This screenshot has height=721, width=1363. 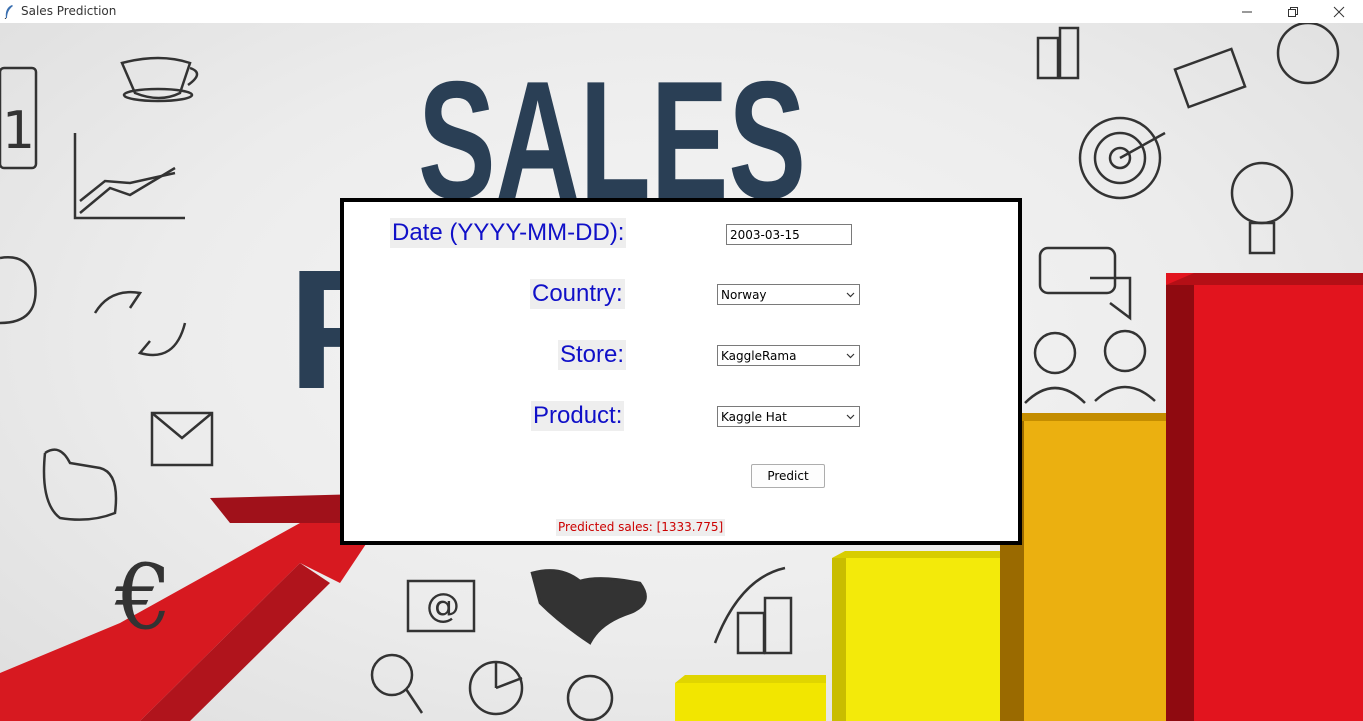 I want to click on store-select: KaggleRama, so click(x=788, y=355).